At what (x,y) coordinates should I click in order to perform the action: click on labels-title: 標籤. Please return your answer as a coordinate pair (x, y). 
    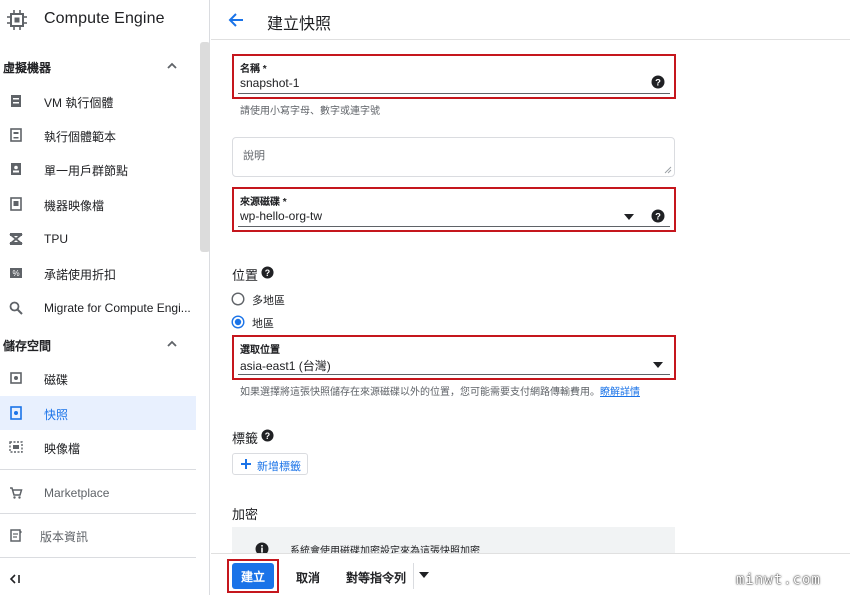
    Looking at the image, I should click on (245, 438).